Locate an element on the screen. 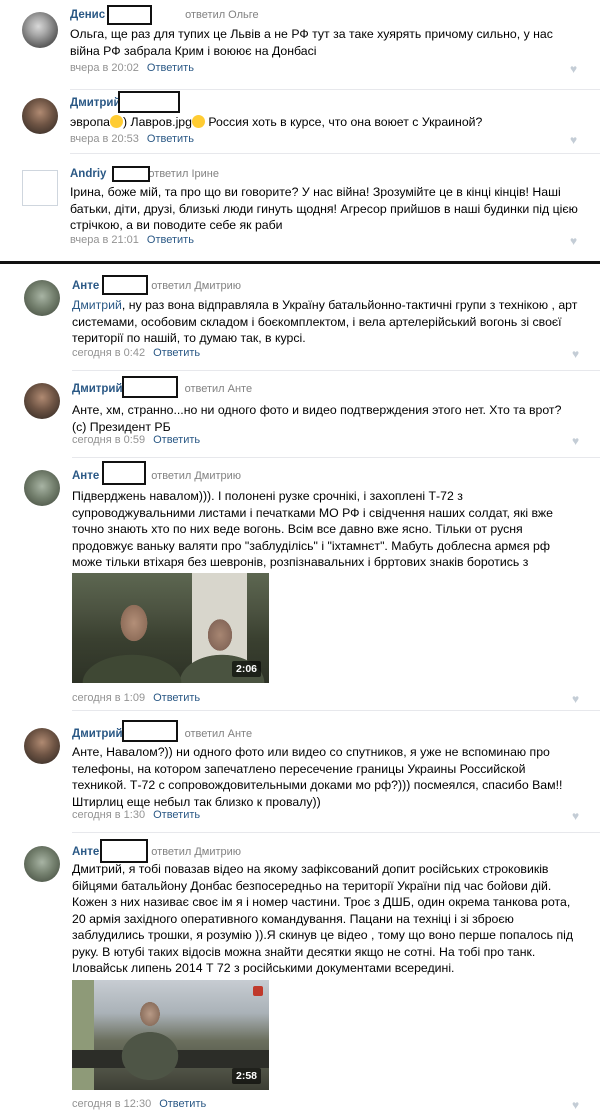  comment-text-part: эвропа is located at coordinates (90, 122).